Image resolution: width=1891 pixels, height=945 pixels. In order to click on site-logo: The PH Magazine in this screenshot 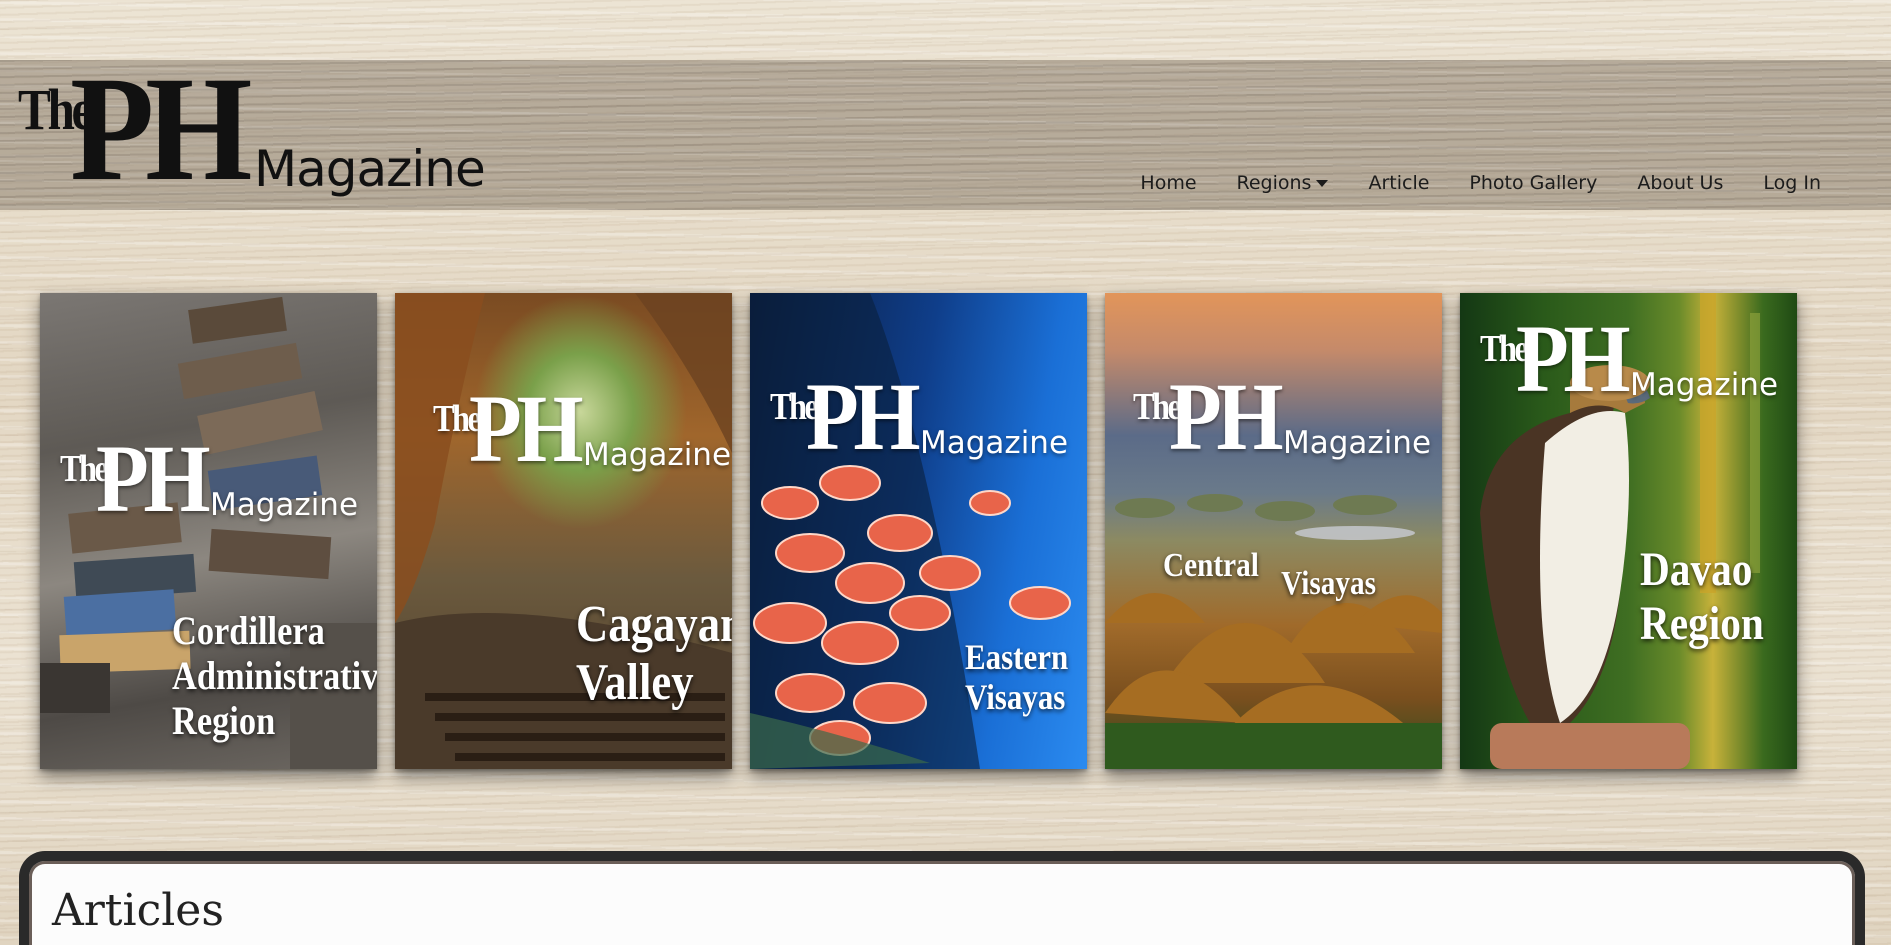, I will do `click(253, 129)`.